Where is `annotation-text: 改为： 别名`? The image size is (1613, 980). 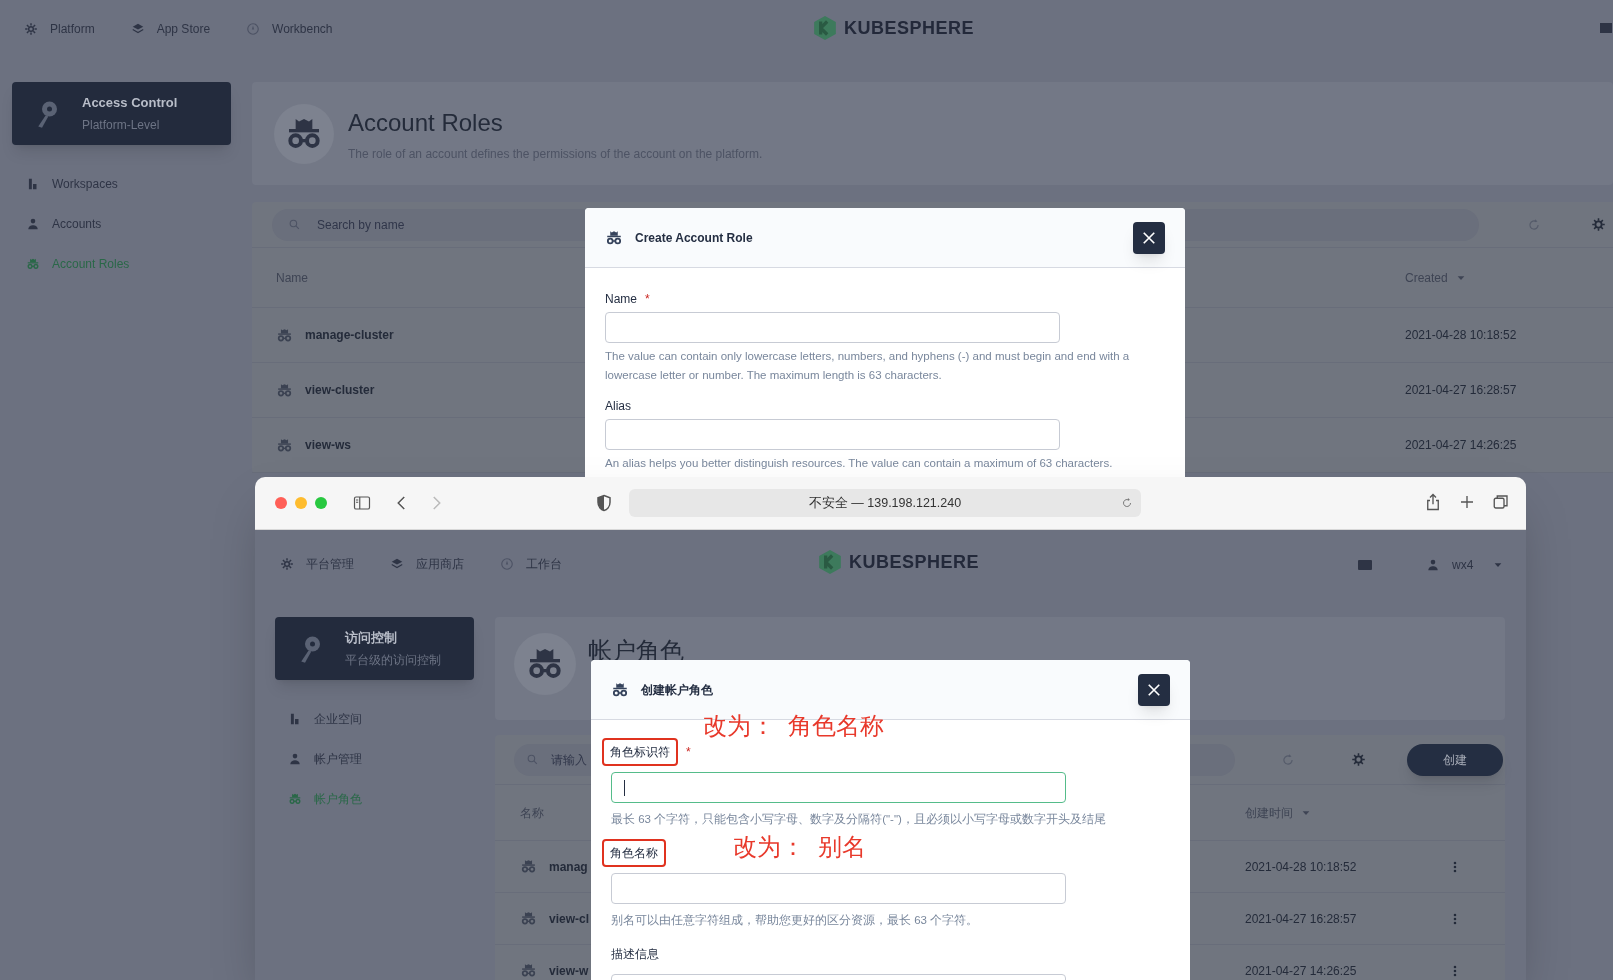
annotation-text: 改为： 别名 is located at coordinates (800, 847).